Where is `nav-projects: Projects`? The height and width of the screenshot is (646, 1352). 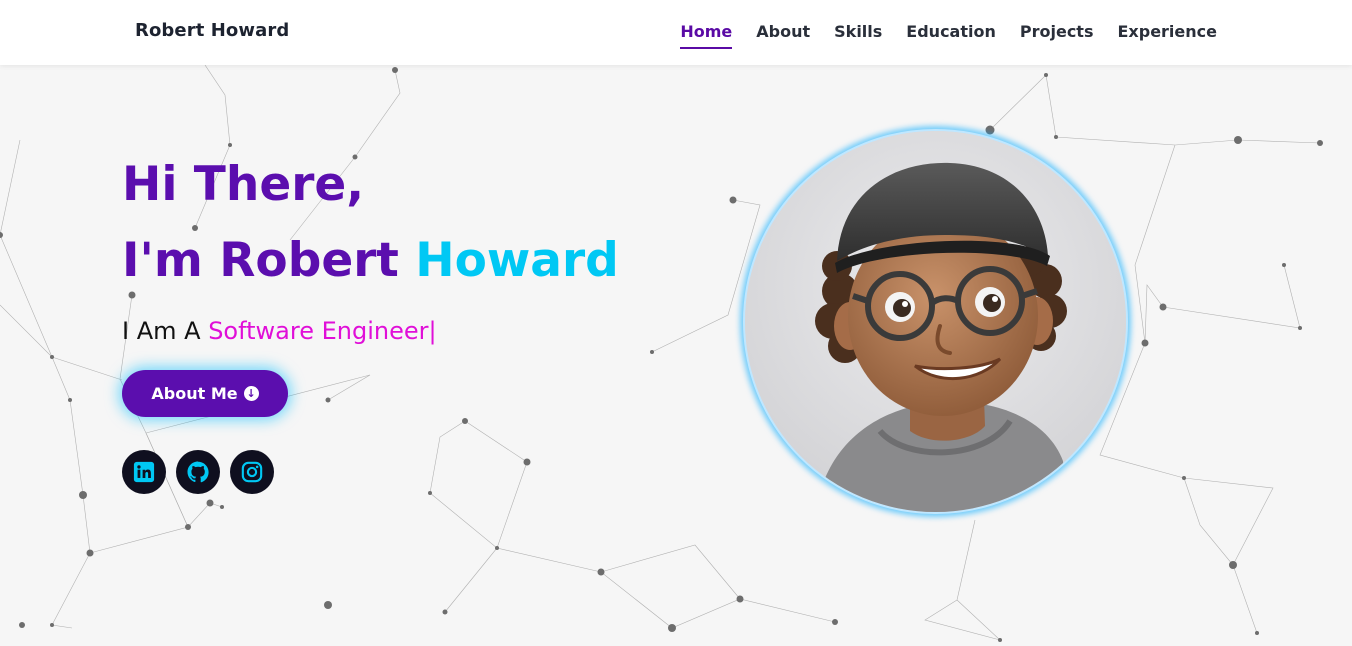 nav-projects: Projects is located at coordinates (1057, 35).